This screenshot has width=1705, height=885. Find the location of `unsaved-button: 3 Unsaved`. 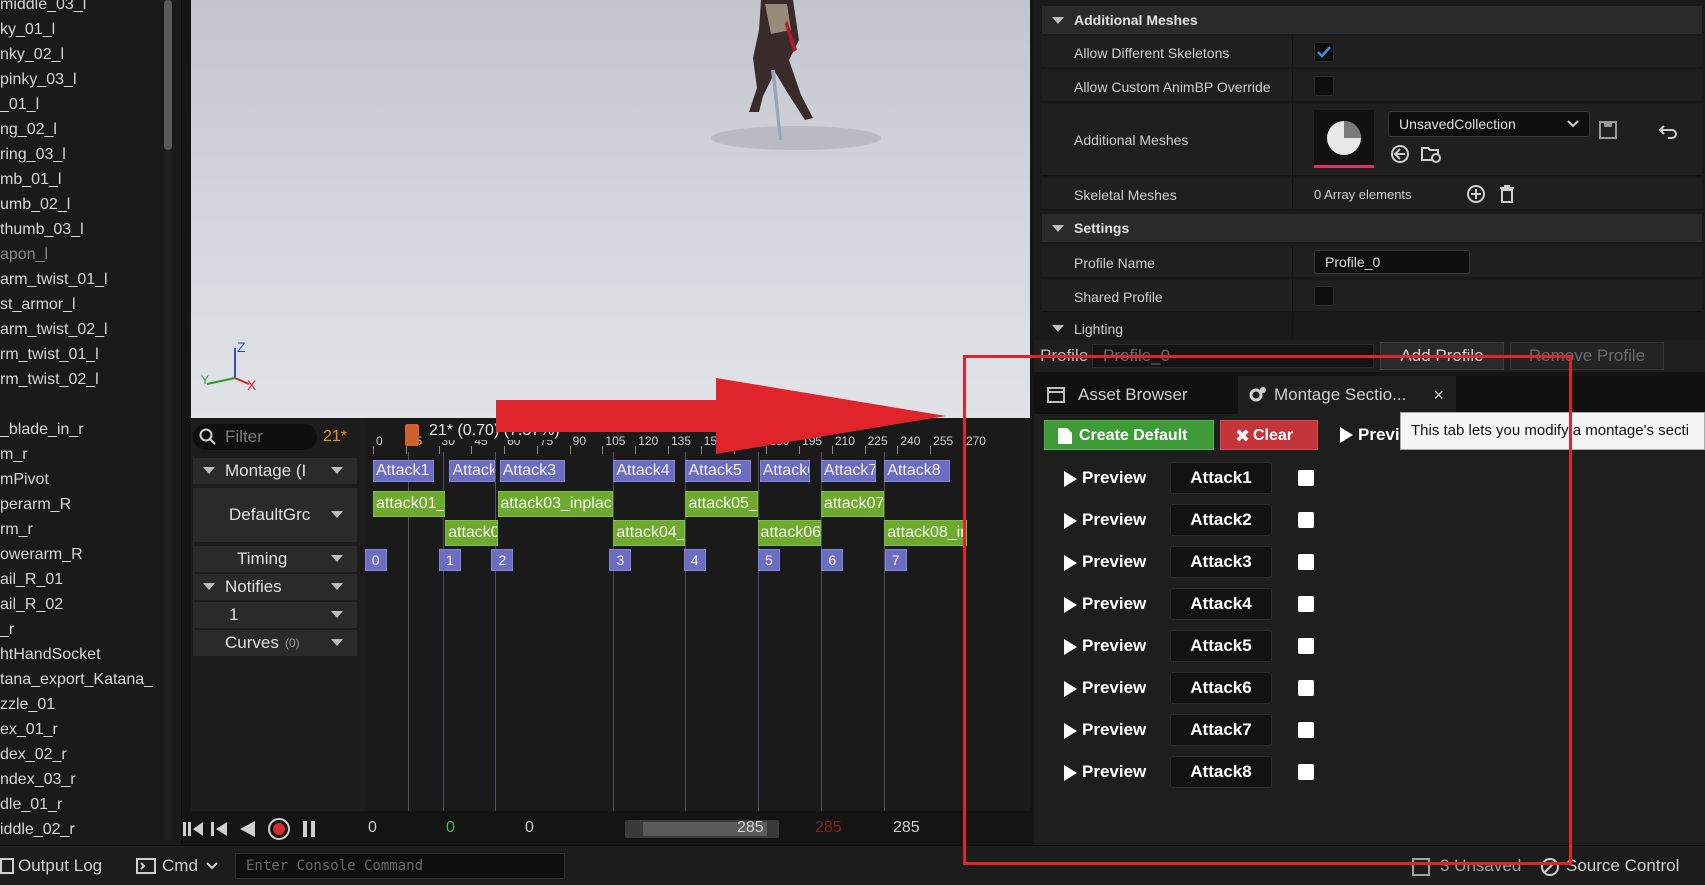

unsaved-button: 3 Unsaved is located at coordinates (1466, 866).